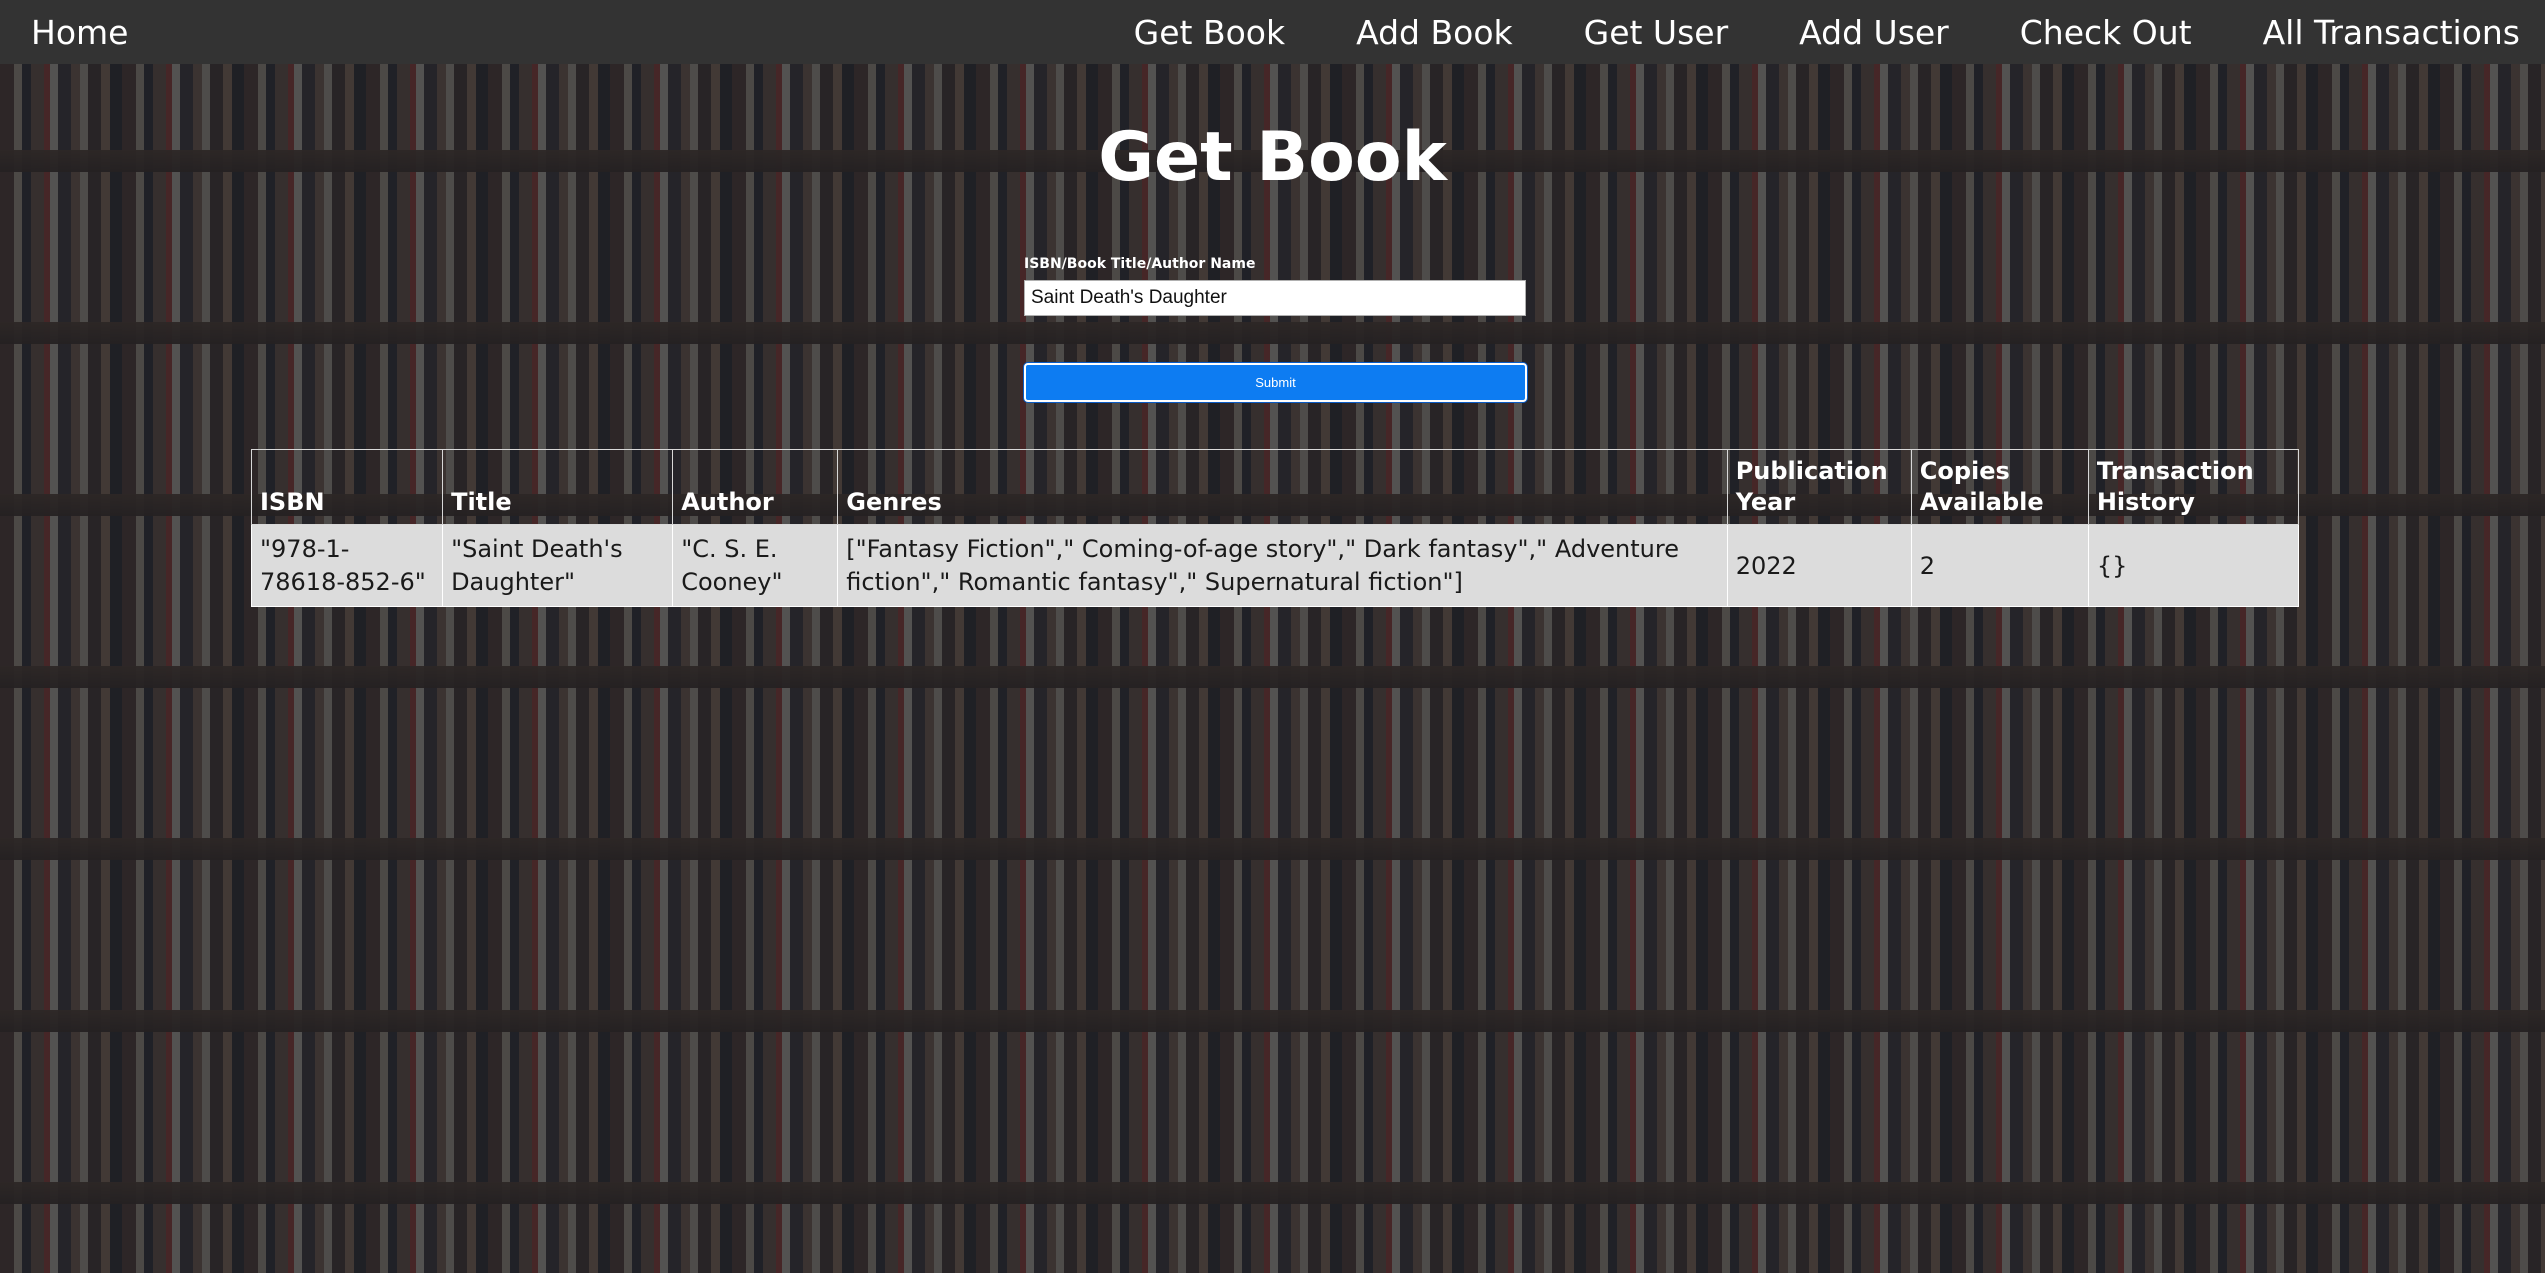 The height and width of the screenshot is (1273, 2545). I want to click on header-title: Title, so click(558, 487).